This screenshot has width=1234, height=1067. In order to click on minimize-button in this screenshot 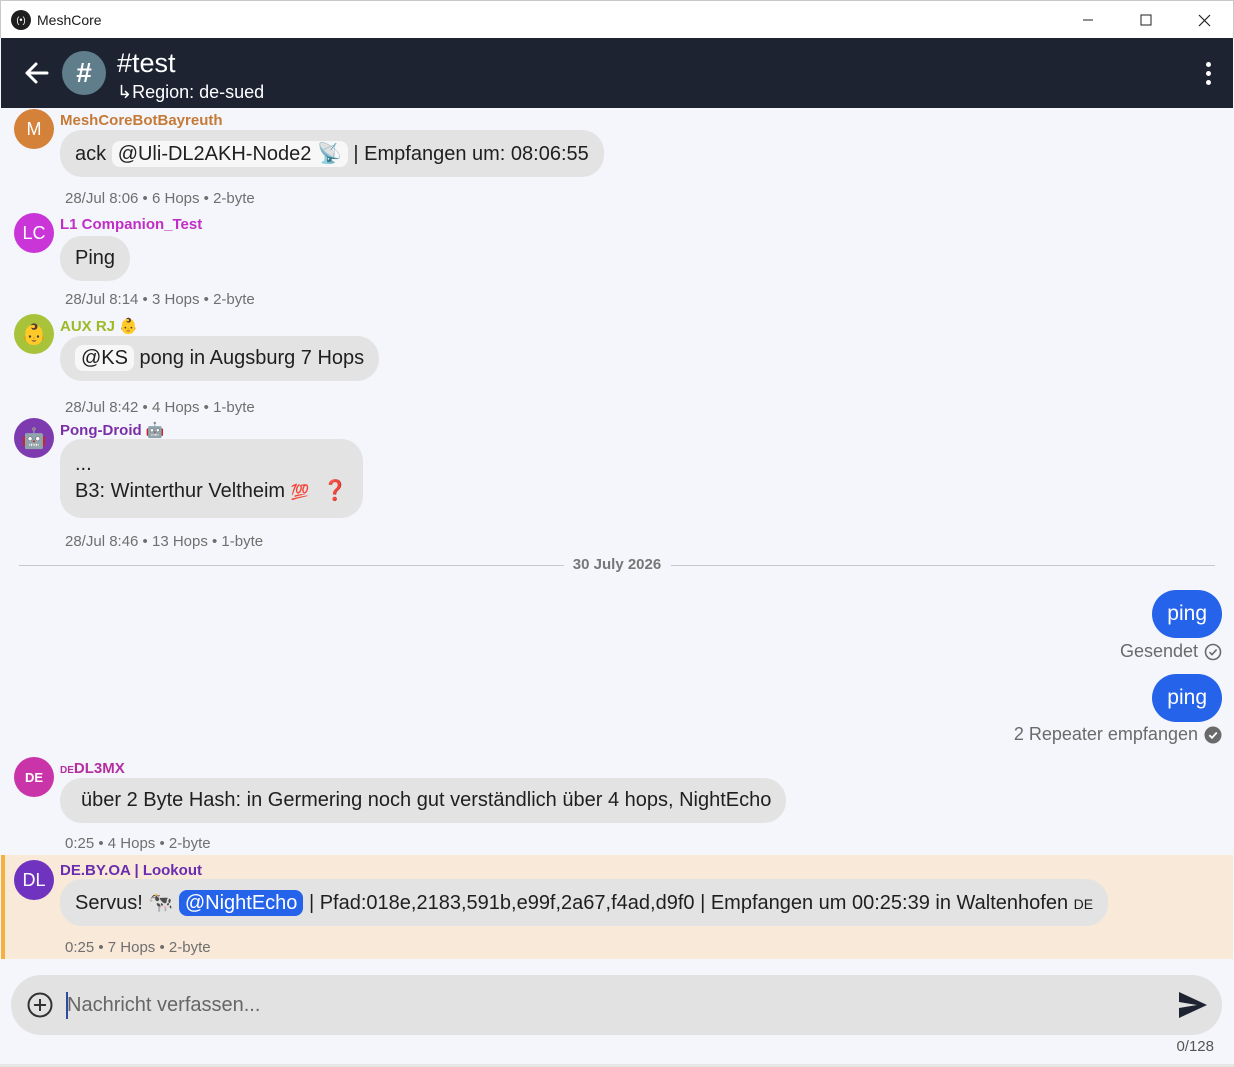, I will do `click(1088, 20)`.